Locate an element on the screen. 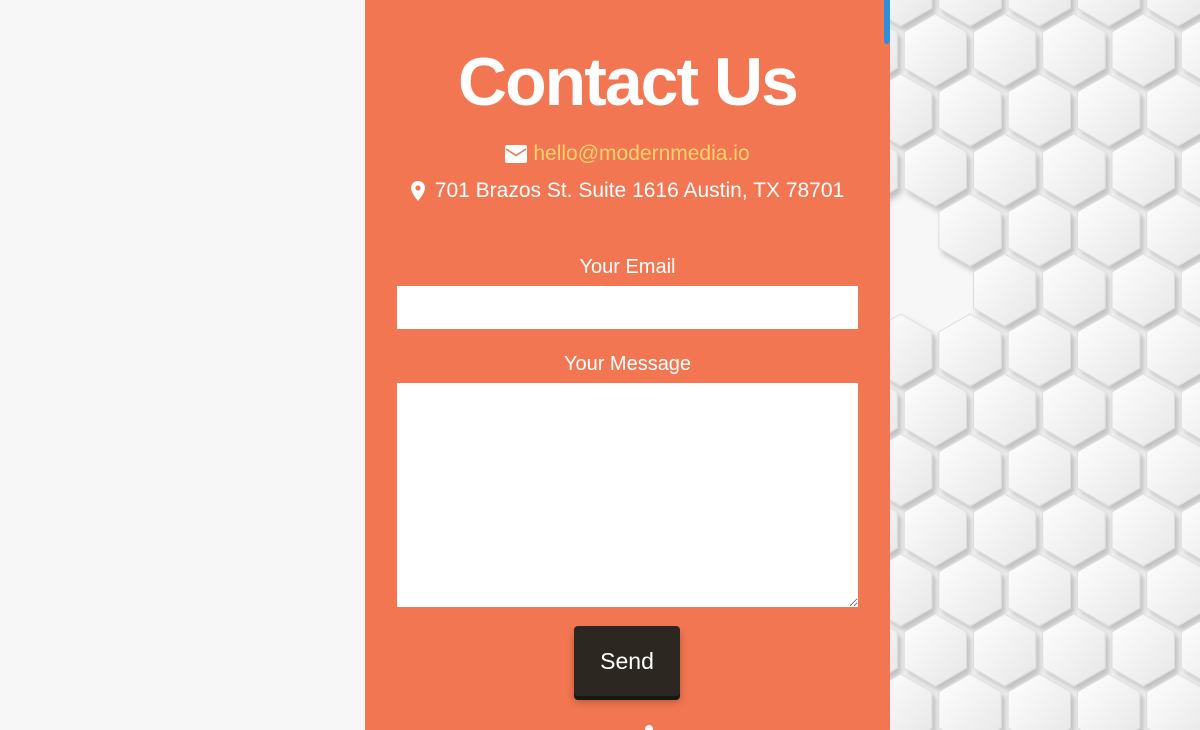  partial-glyph-decoration is located at coordinates (649, 727).